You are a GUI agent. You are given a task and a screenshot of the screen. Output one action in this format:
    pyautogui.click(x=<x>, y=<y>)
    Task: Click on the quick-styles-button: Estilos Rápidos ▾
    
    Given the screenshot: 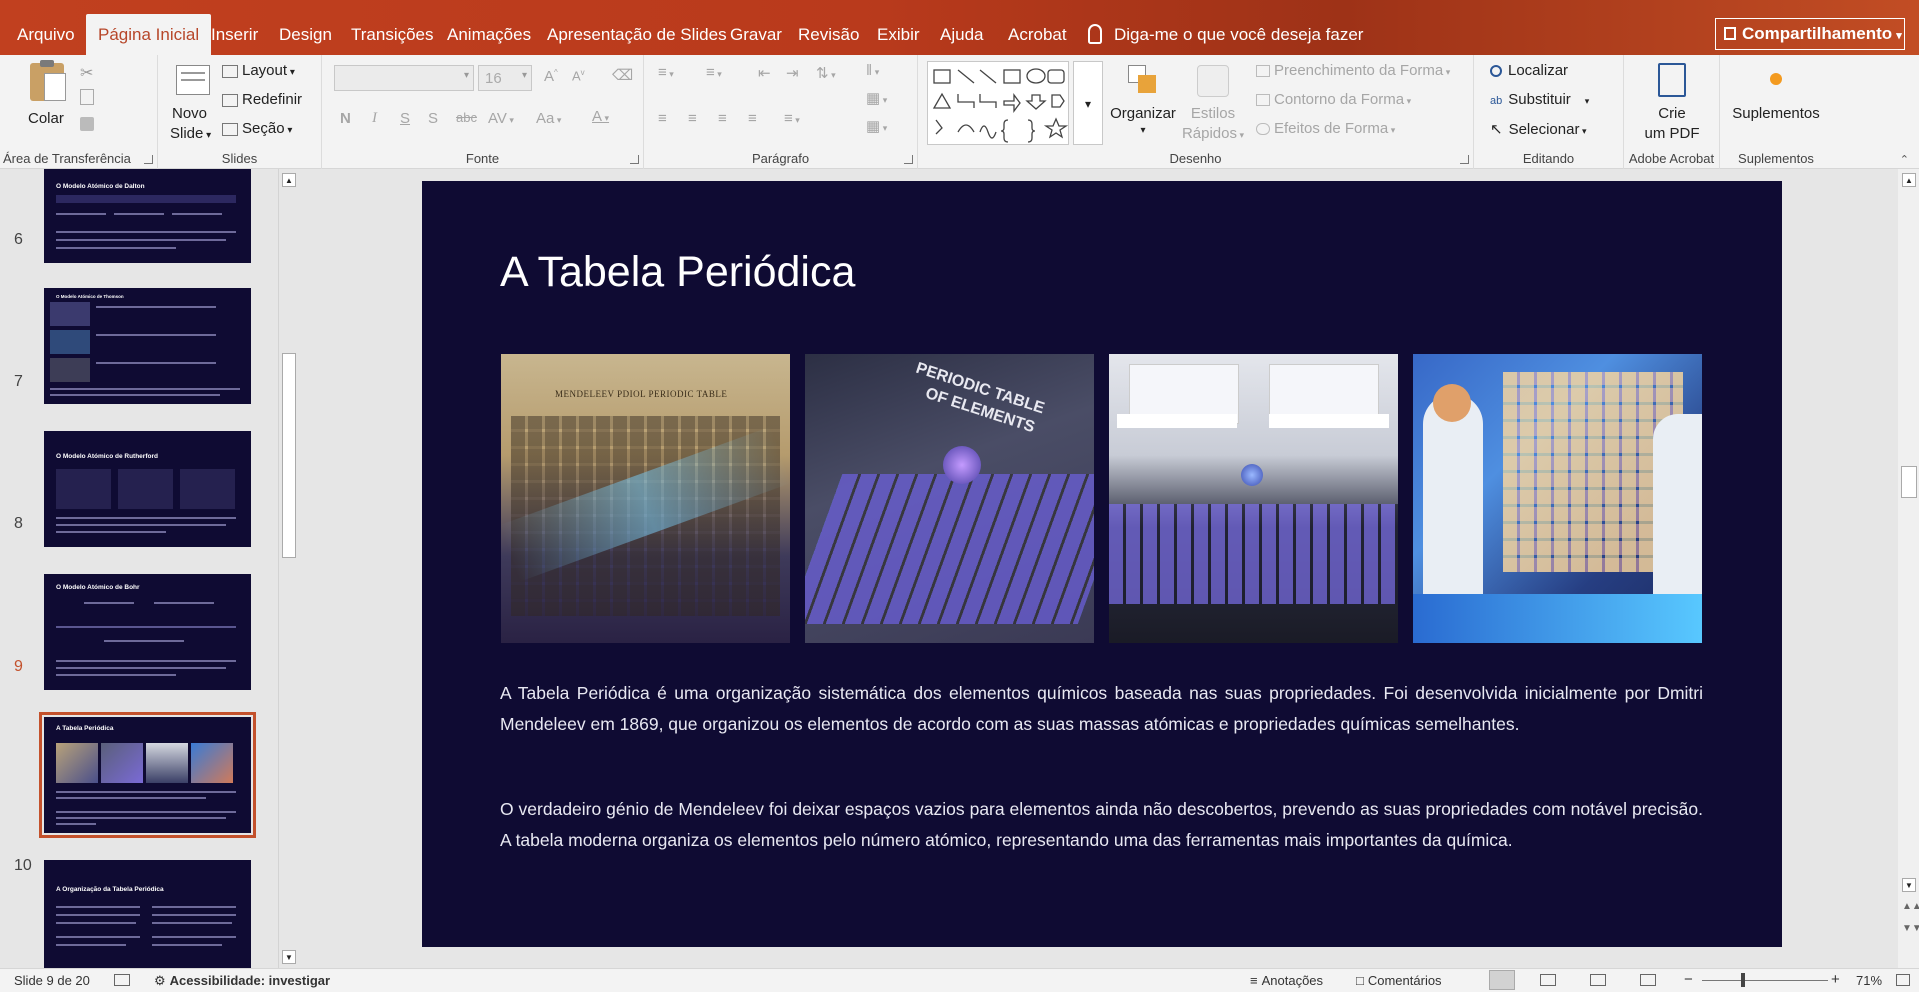 What is the action you would take?
    pyautogui.click(x=1213, y=103)
    